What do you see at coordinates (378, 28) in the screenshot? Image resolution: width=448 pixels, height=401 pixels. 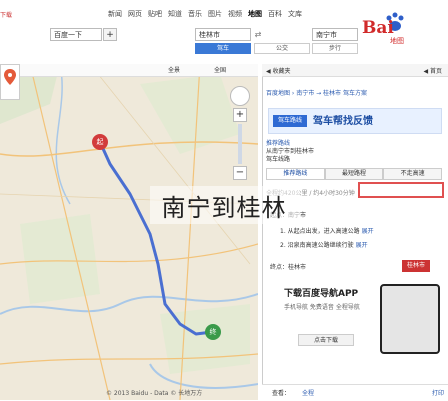 I see `logo-text: Bai` at bounding box center [378, 28].